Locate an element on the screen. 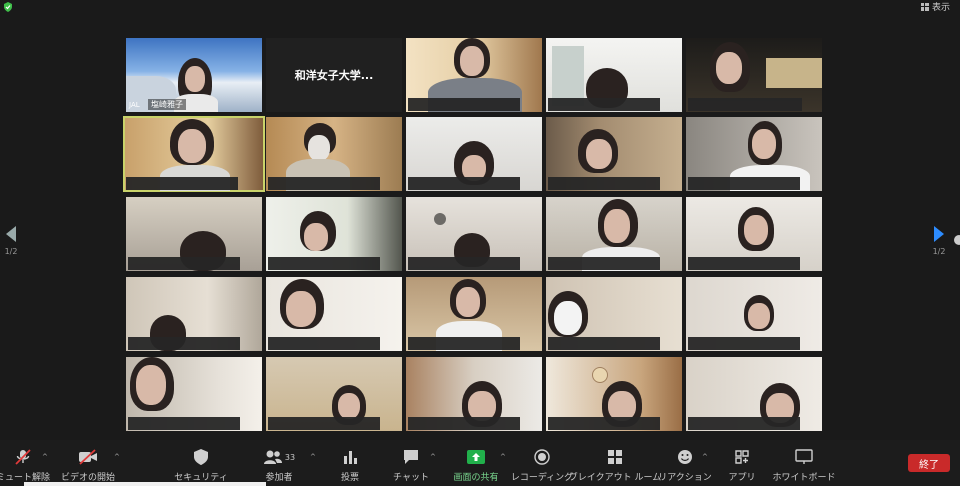 This screenshot has height=486, width=960. breakout-rooms-icon is located at coordinates (615, 457).